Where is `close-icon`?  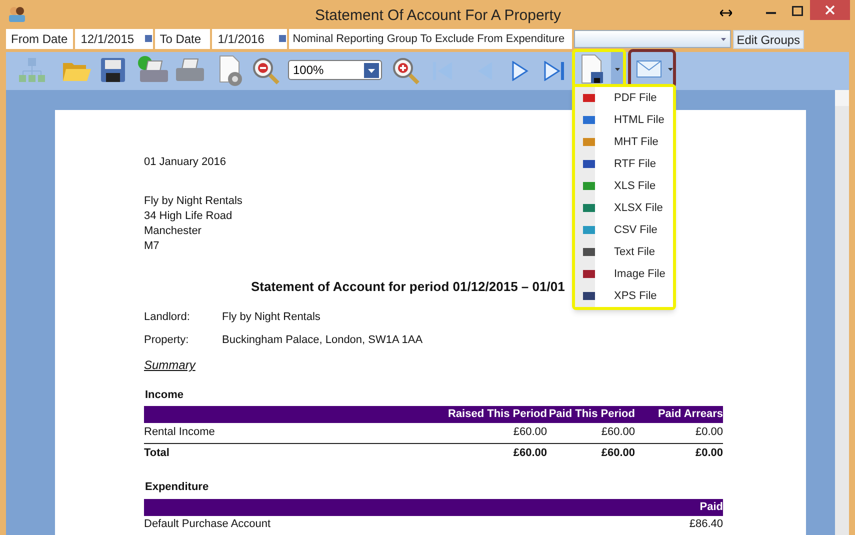 close-icon is located at coordinates (830, 10).